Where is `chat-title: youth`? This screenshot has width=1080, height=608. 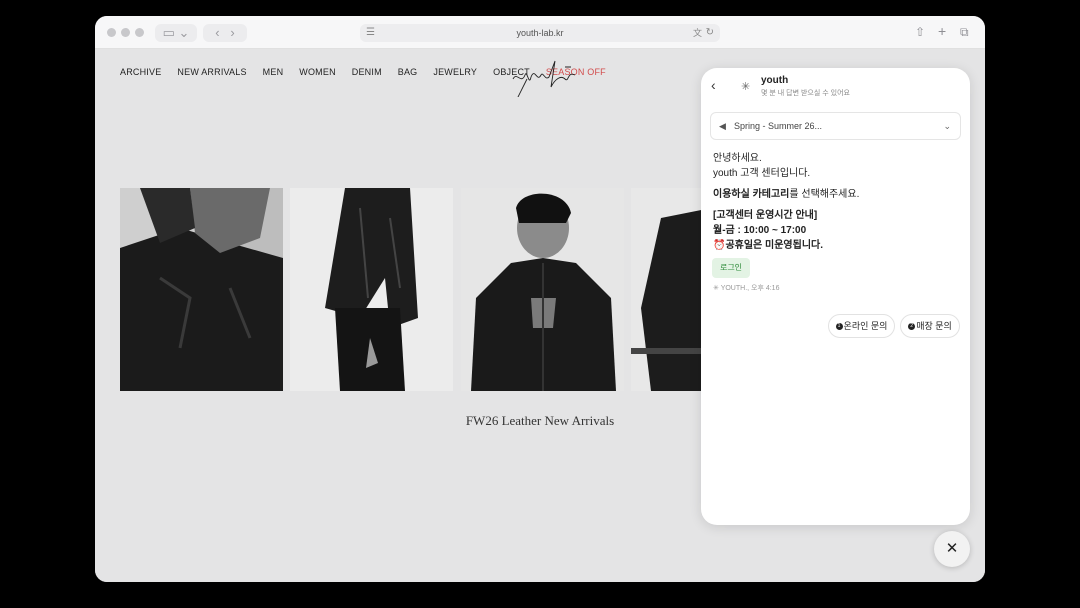
chat-title: youth is located at coordinates (775, 80).